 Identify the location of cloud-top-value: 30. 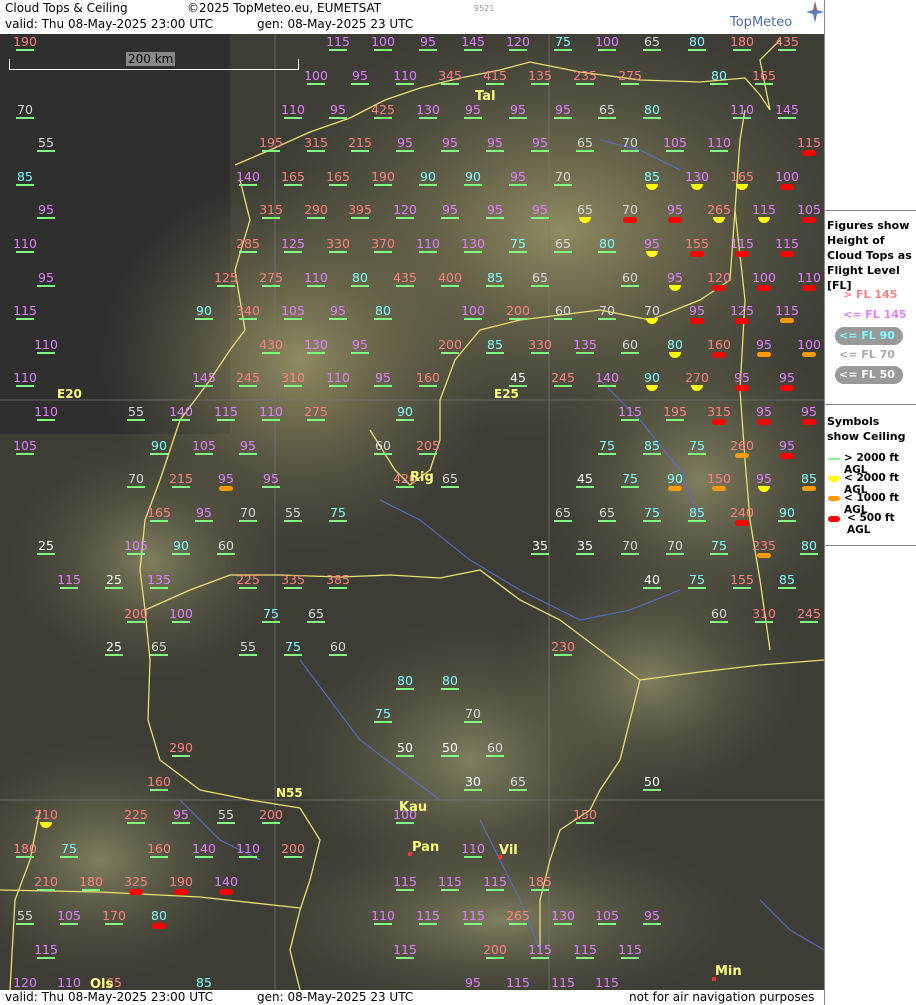
(473, 781).